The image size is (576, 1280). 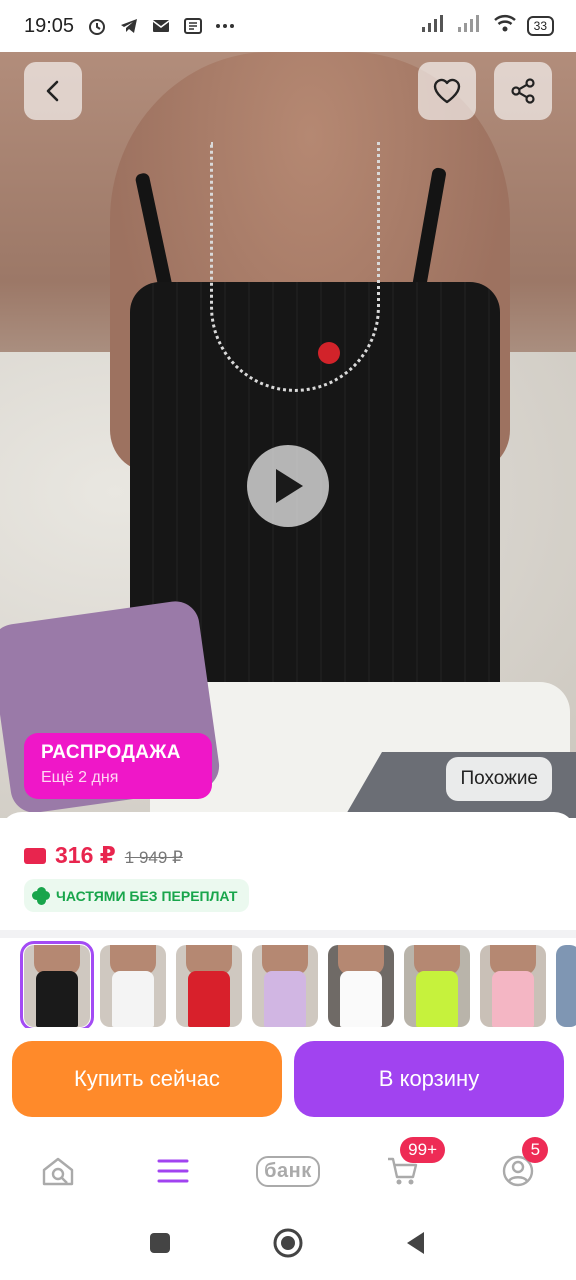 What do you see at coordinates (97, 26) in the screenshot?
I see `alarm-icon` at bounding box center [97, 26].